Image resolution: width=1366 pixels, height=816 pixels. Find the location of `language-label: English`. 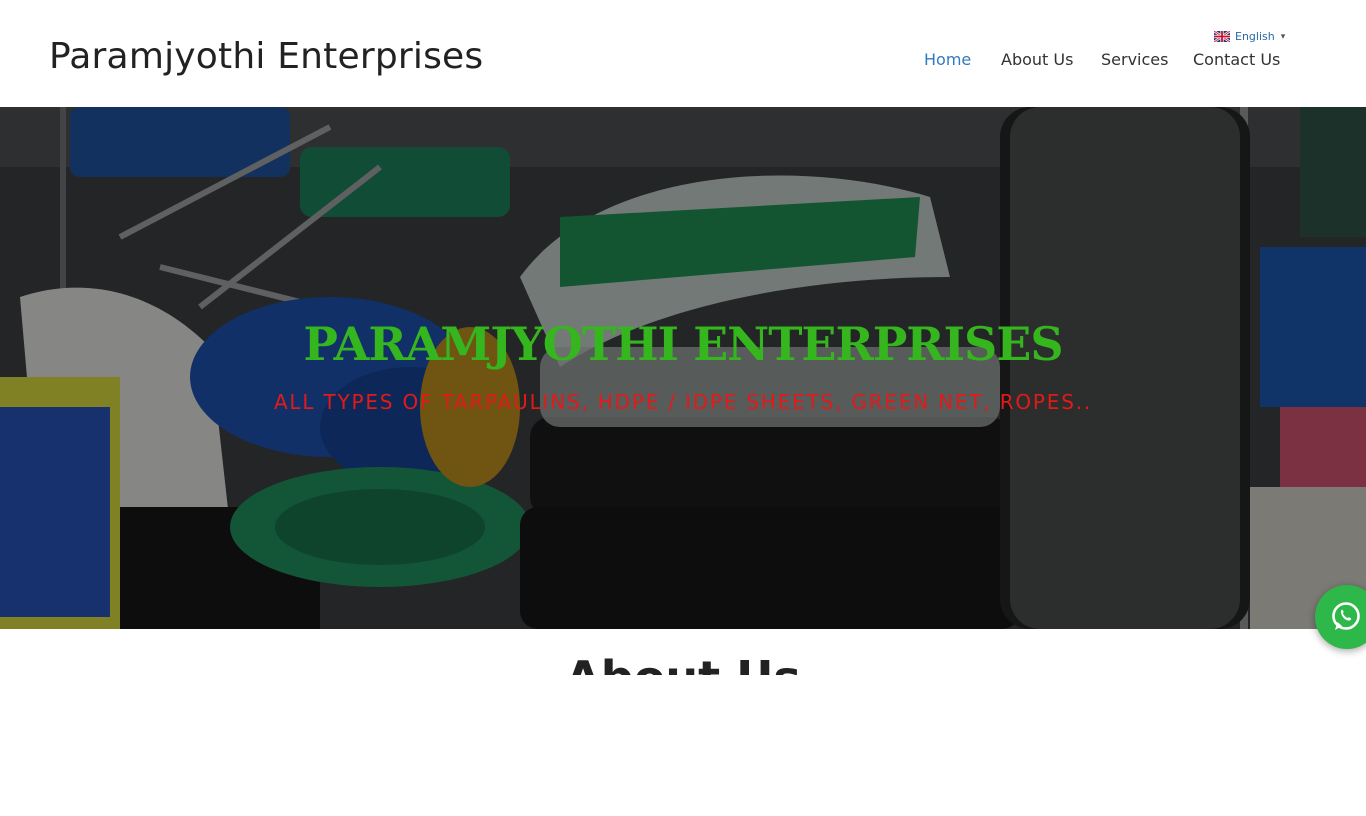

language-label: English is located at coordinates (1255, 36).